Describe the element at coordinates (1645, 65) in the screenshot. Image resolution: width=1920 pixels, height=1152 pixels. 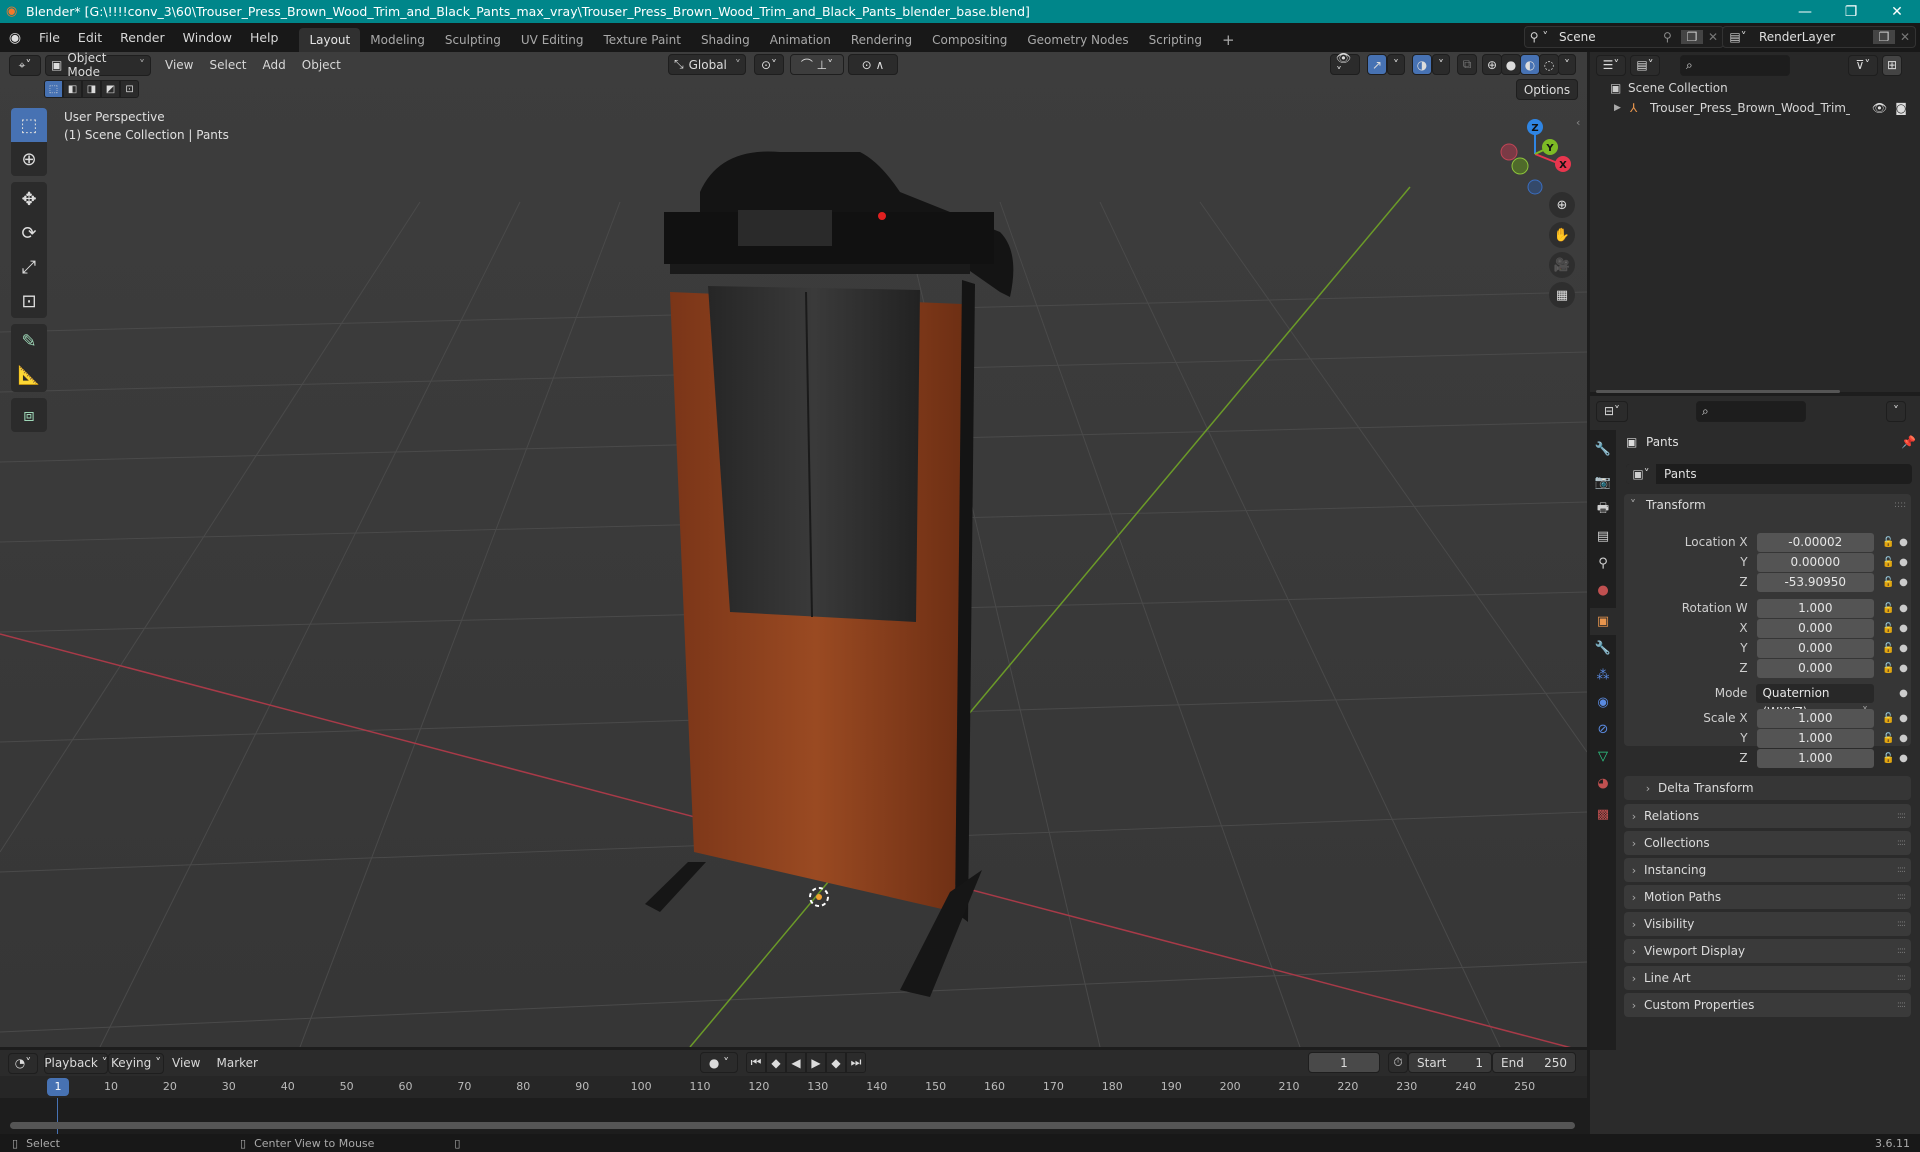
I see `display-mode-button: ▤˅` at that location.